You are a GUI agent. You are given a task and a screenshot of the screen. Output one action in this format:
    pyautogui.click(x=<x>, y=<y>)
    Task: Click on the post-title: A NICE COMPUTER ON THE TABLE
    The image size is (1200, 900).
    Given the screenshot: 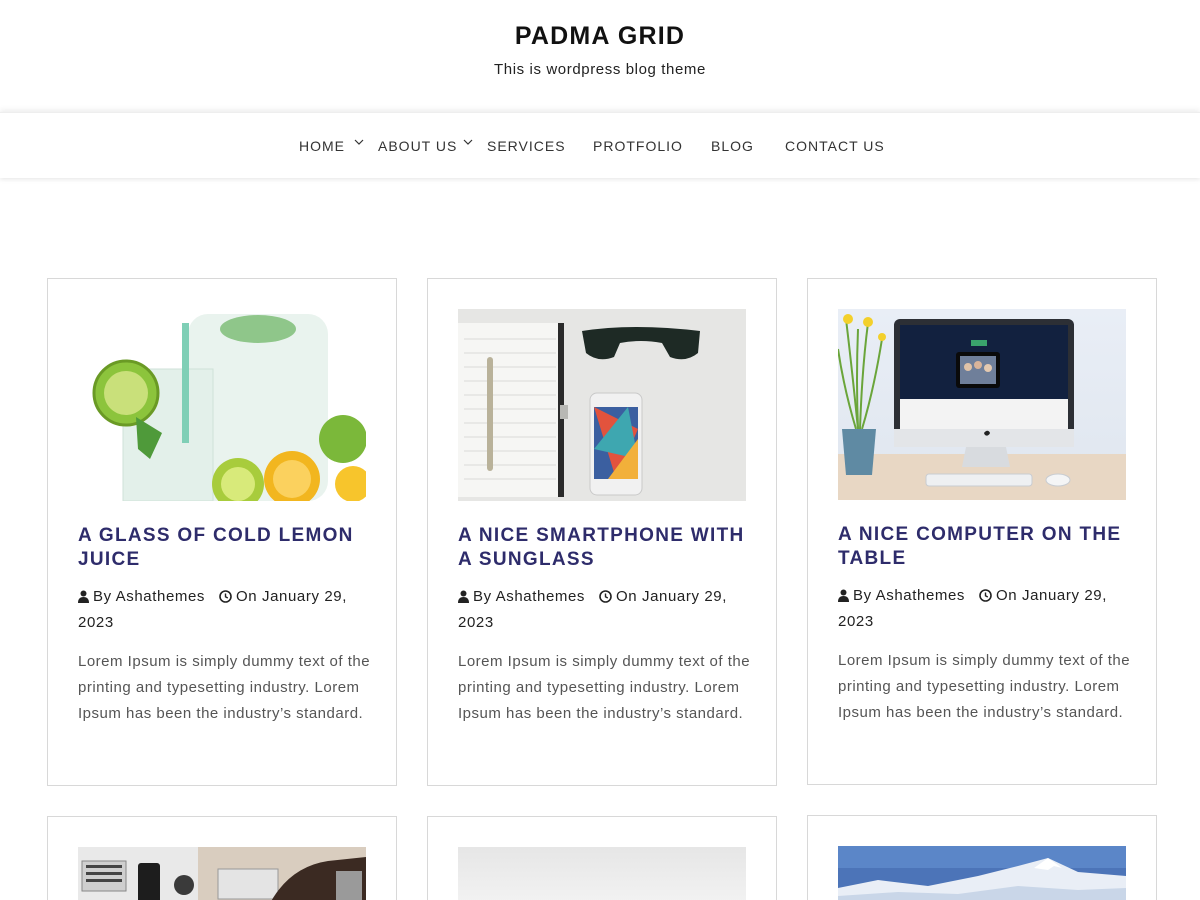 What is the action you would take?
    pyautogui.click(x=983, y=547)
    